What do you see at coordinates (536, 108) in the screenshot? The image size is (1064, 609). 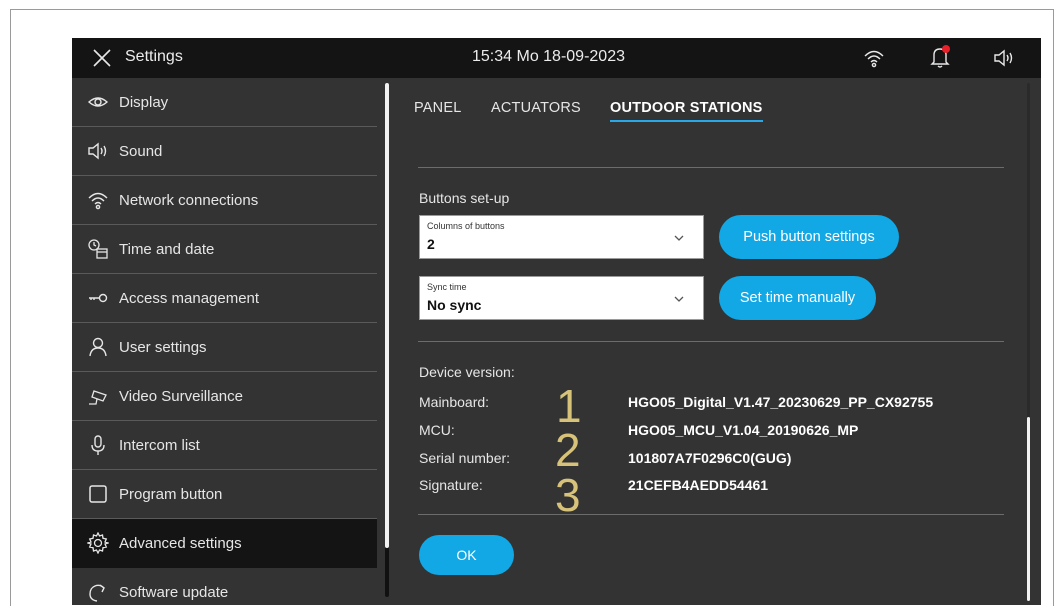 I see `tab-actuators: ACTUATORS` at bounding box center [536, 108].